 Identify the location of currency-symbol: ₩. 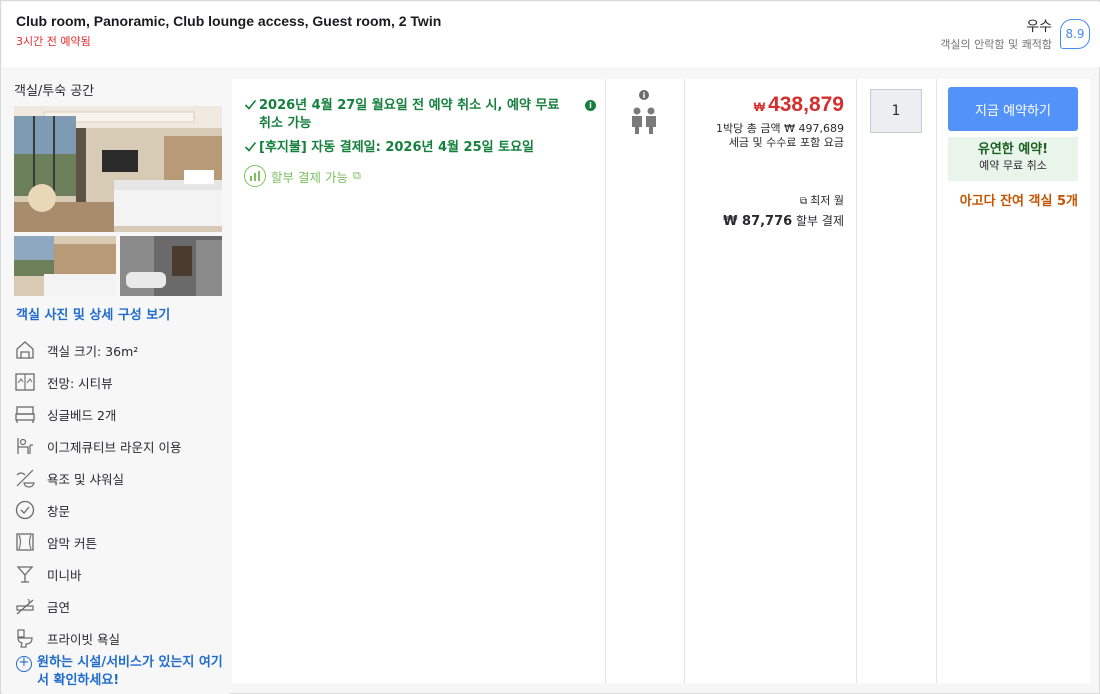
(759, 107).